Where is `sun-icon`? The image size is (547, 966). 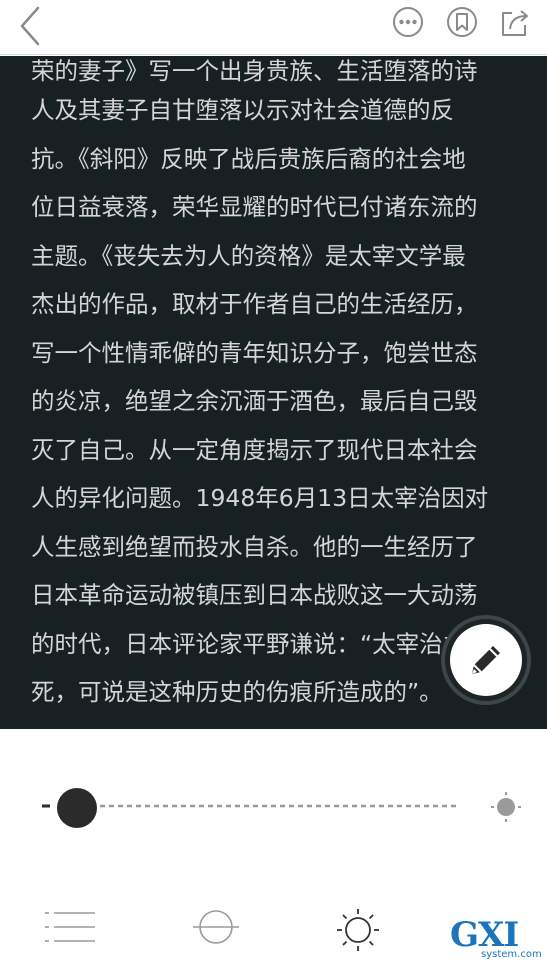
sun-icon is located at coordinates (358, 930).